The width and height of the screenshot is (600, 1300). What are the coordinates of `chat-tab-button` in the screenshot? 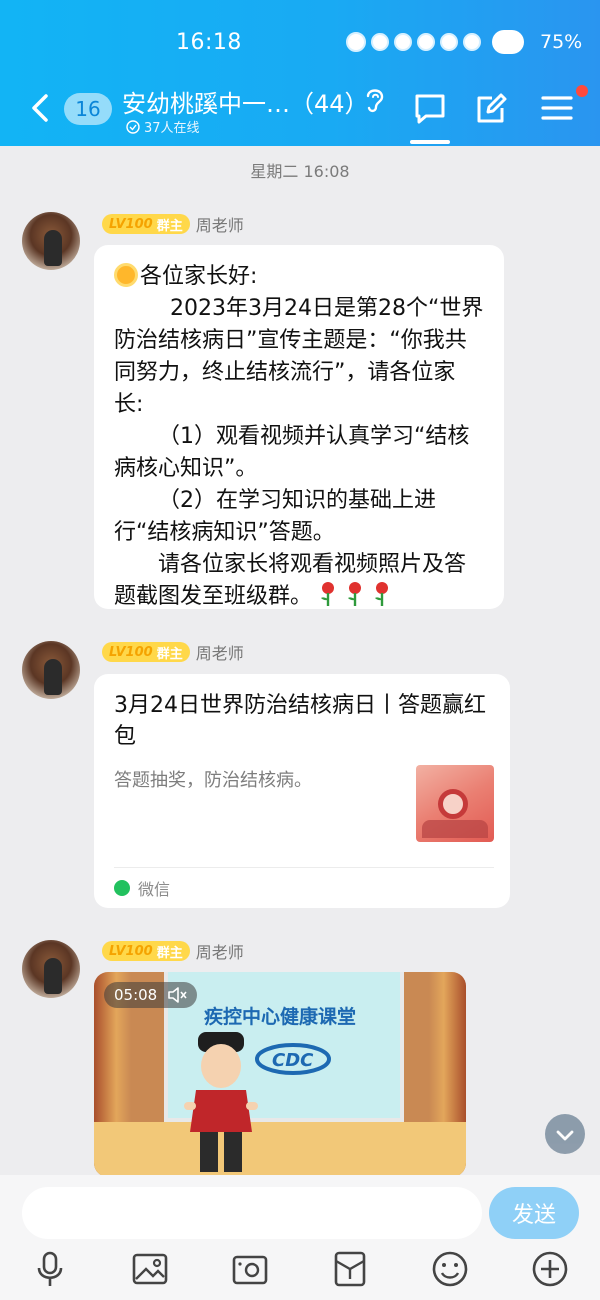 It's located at (430, 108).